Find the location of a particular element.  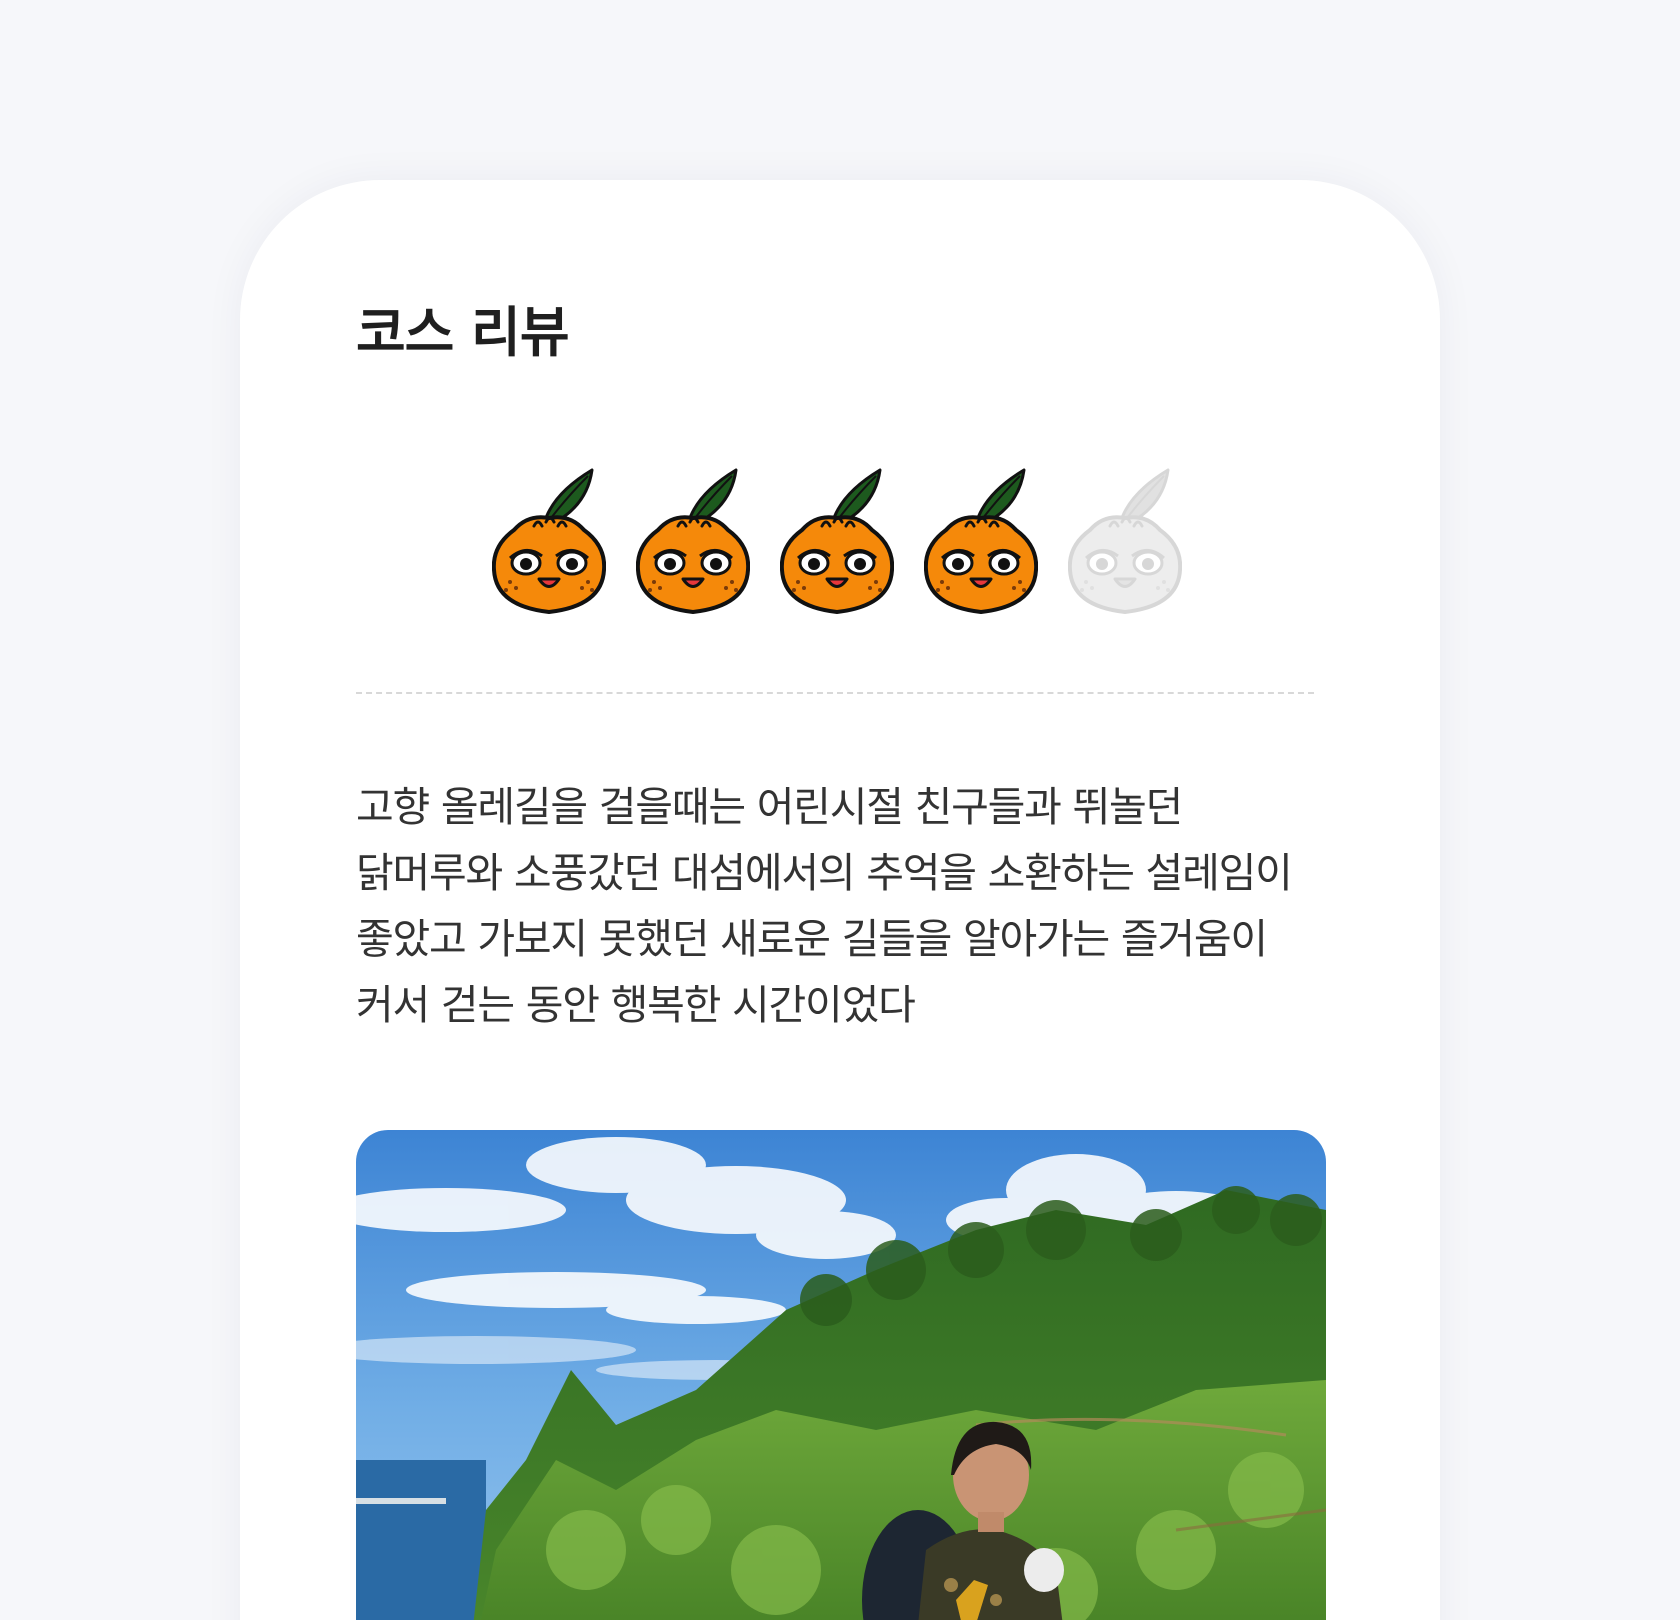

divider is located at coordinates (835, 693).